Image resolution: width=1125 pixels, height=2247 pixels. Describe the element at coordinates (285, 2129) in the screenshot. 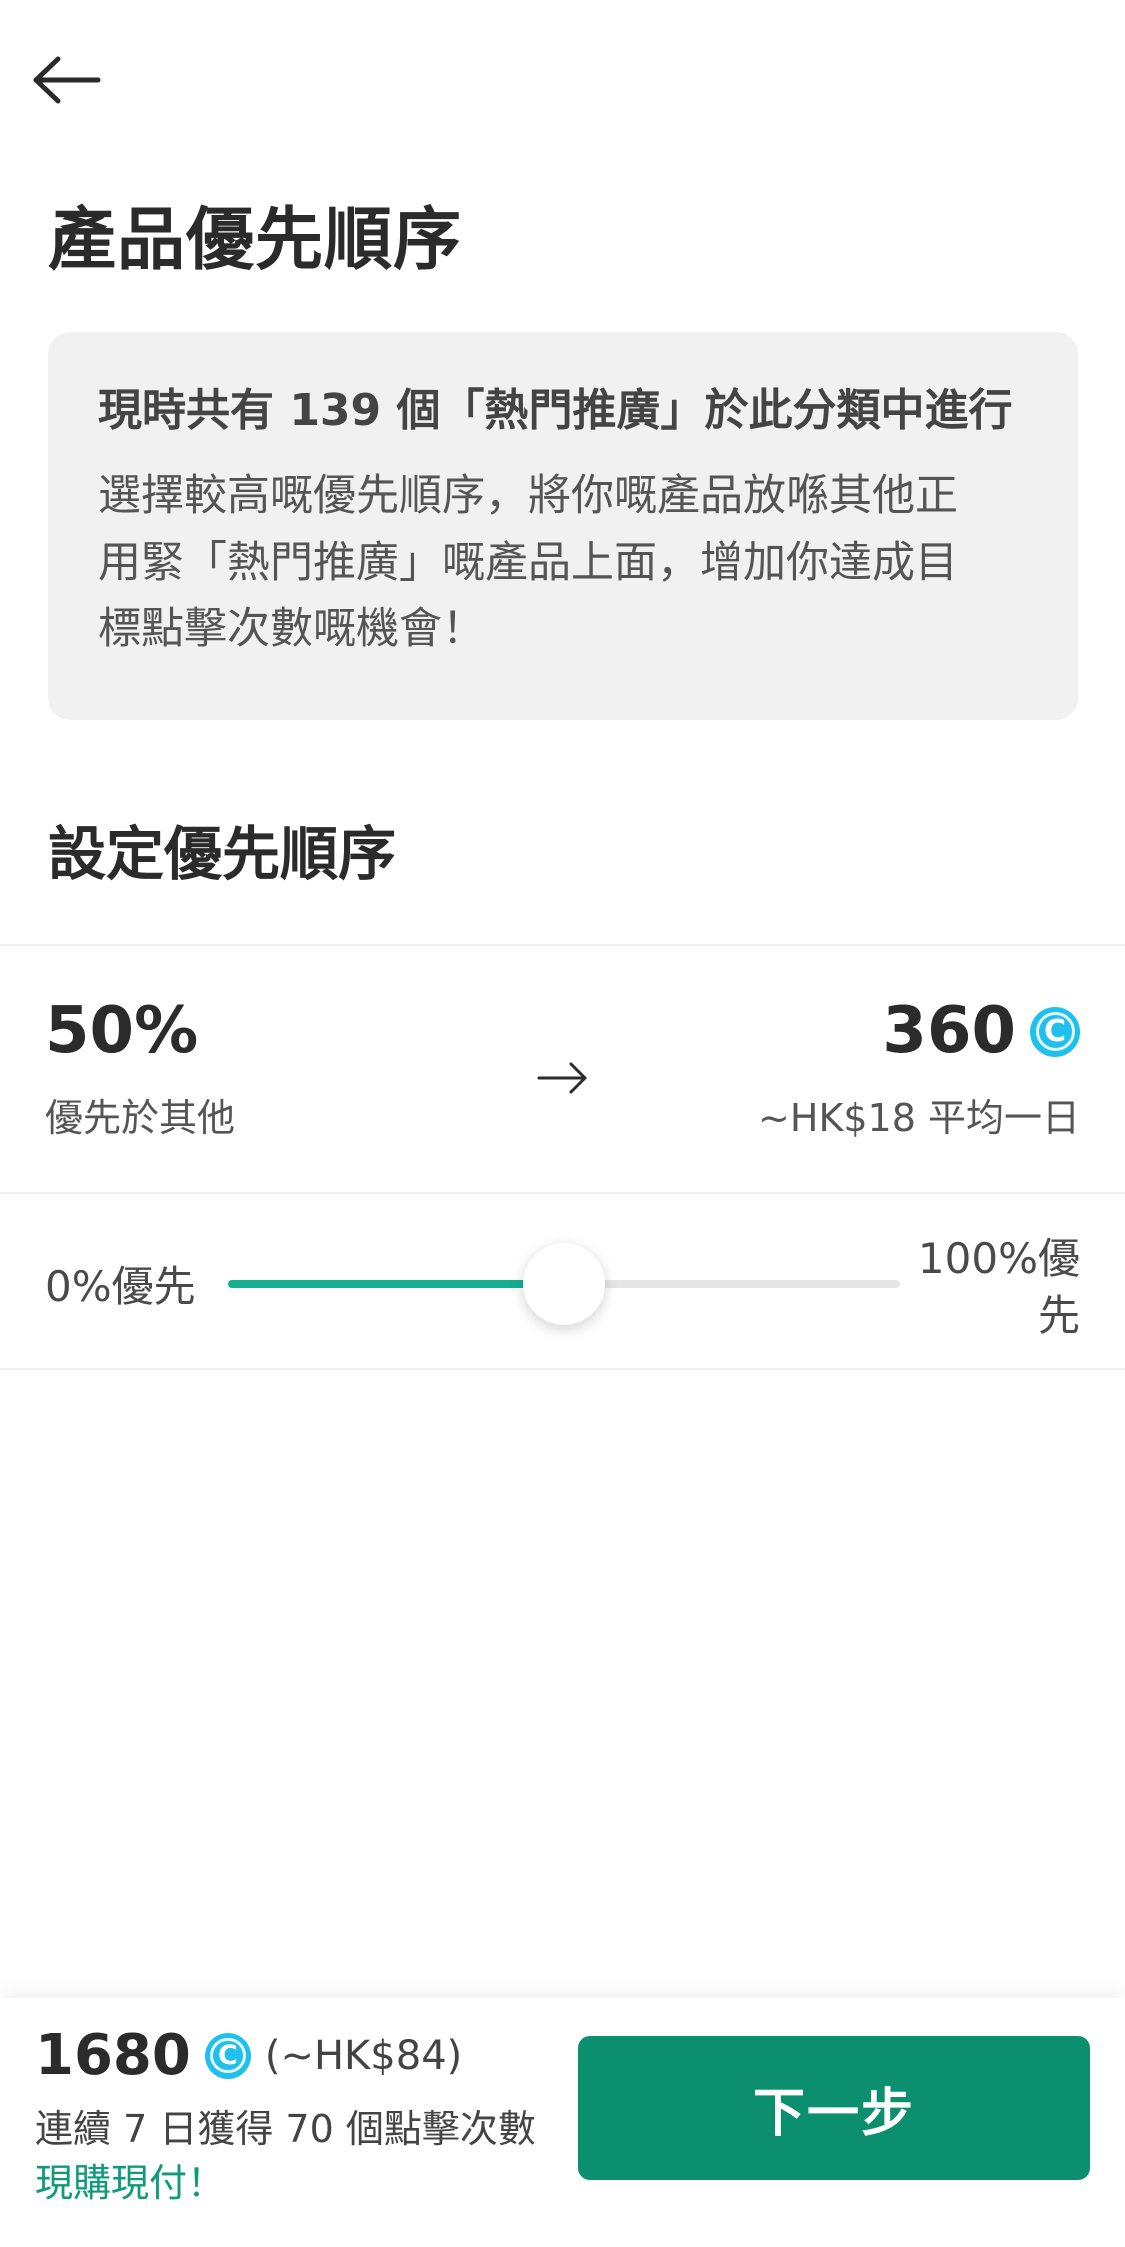

I see `plan-description: 連續 7 日獲得 70 個點擊次數` at that location.